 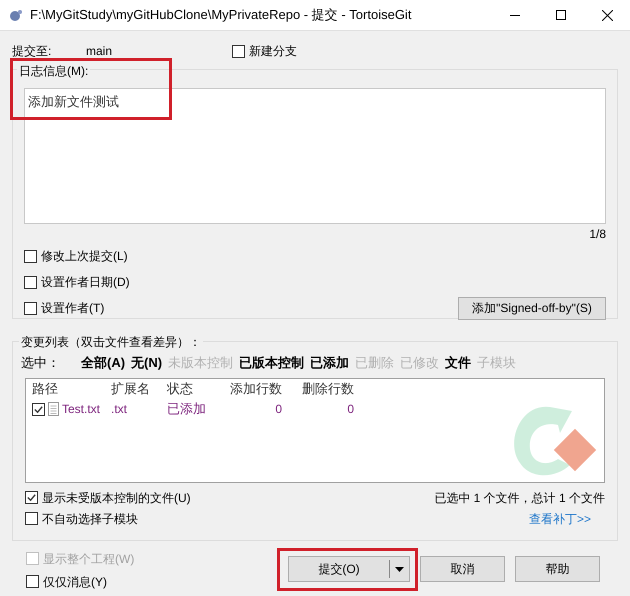 I want to click on maximize-icon, so click(x=561, y=15).